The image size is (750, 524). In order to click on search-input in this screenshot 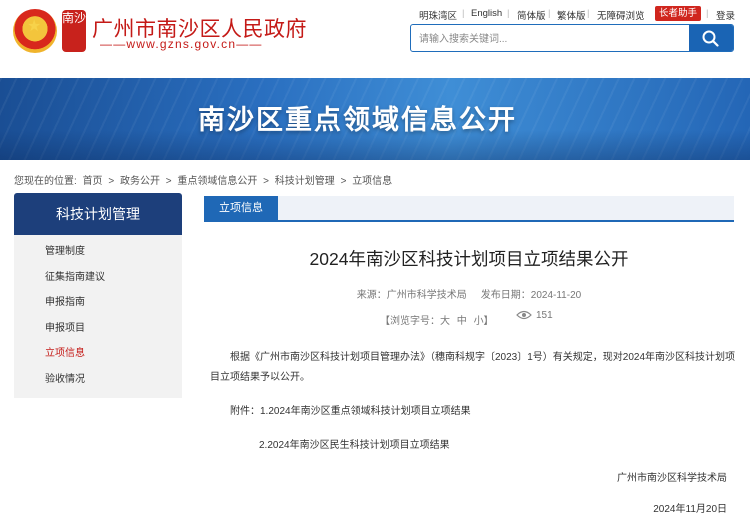, I will do `click(554, 39)`.